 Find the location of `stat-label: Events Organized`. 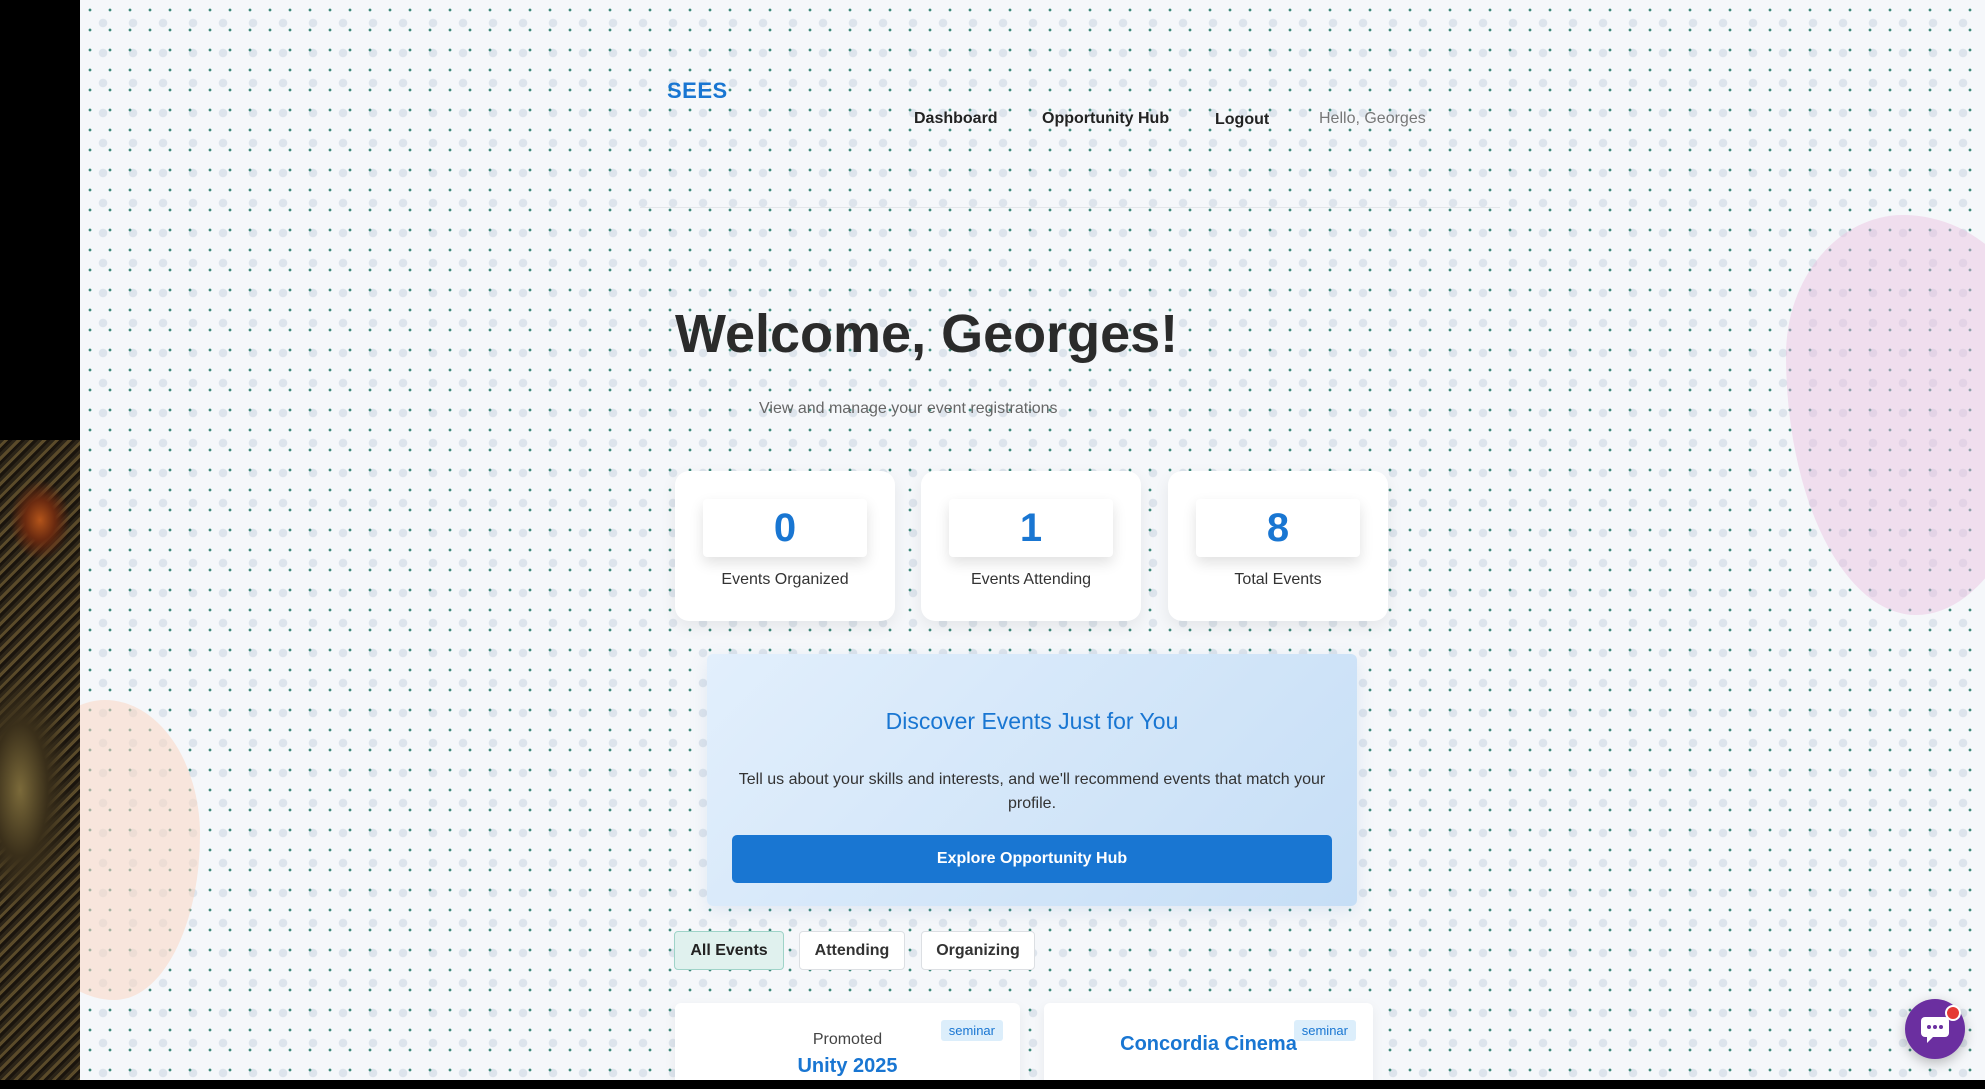

stat-label: Events Organized is located at coordinates (785, 579).